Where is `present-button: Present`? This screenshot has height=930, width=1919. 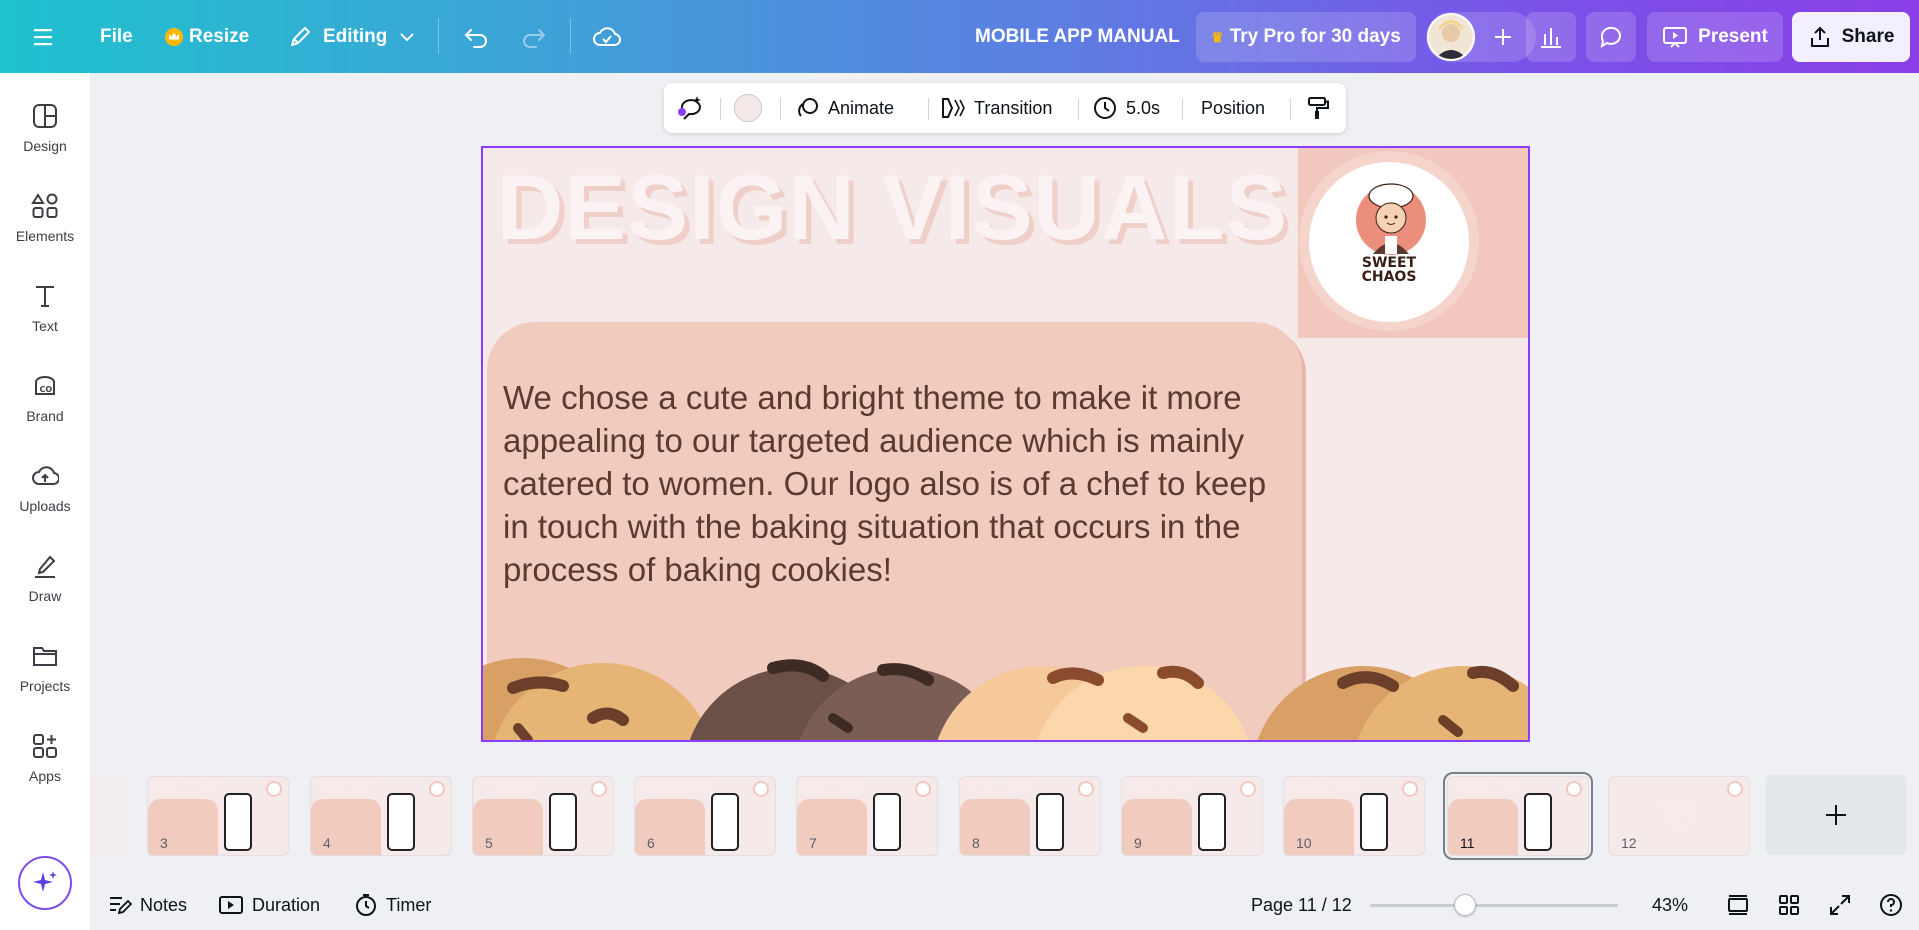
present-button: Present is located at coordinates (1715, 37).